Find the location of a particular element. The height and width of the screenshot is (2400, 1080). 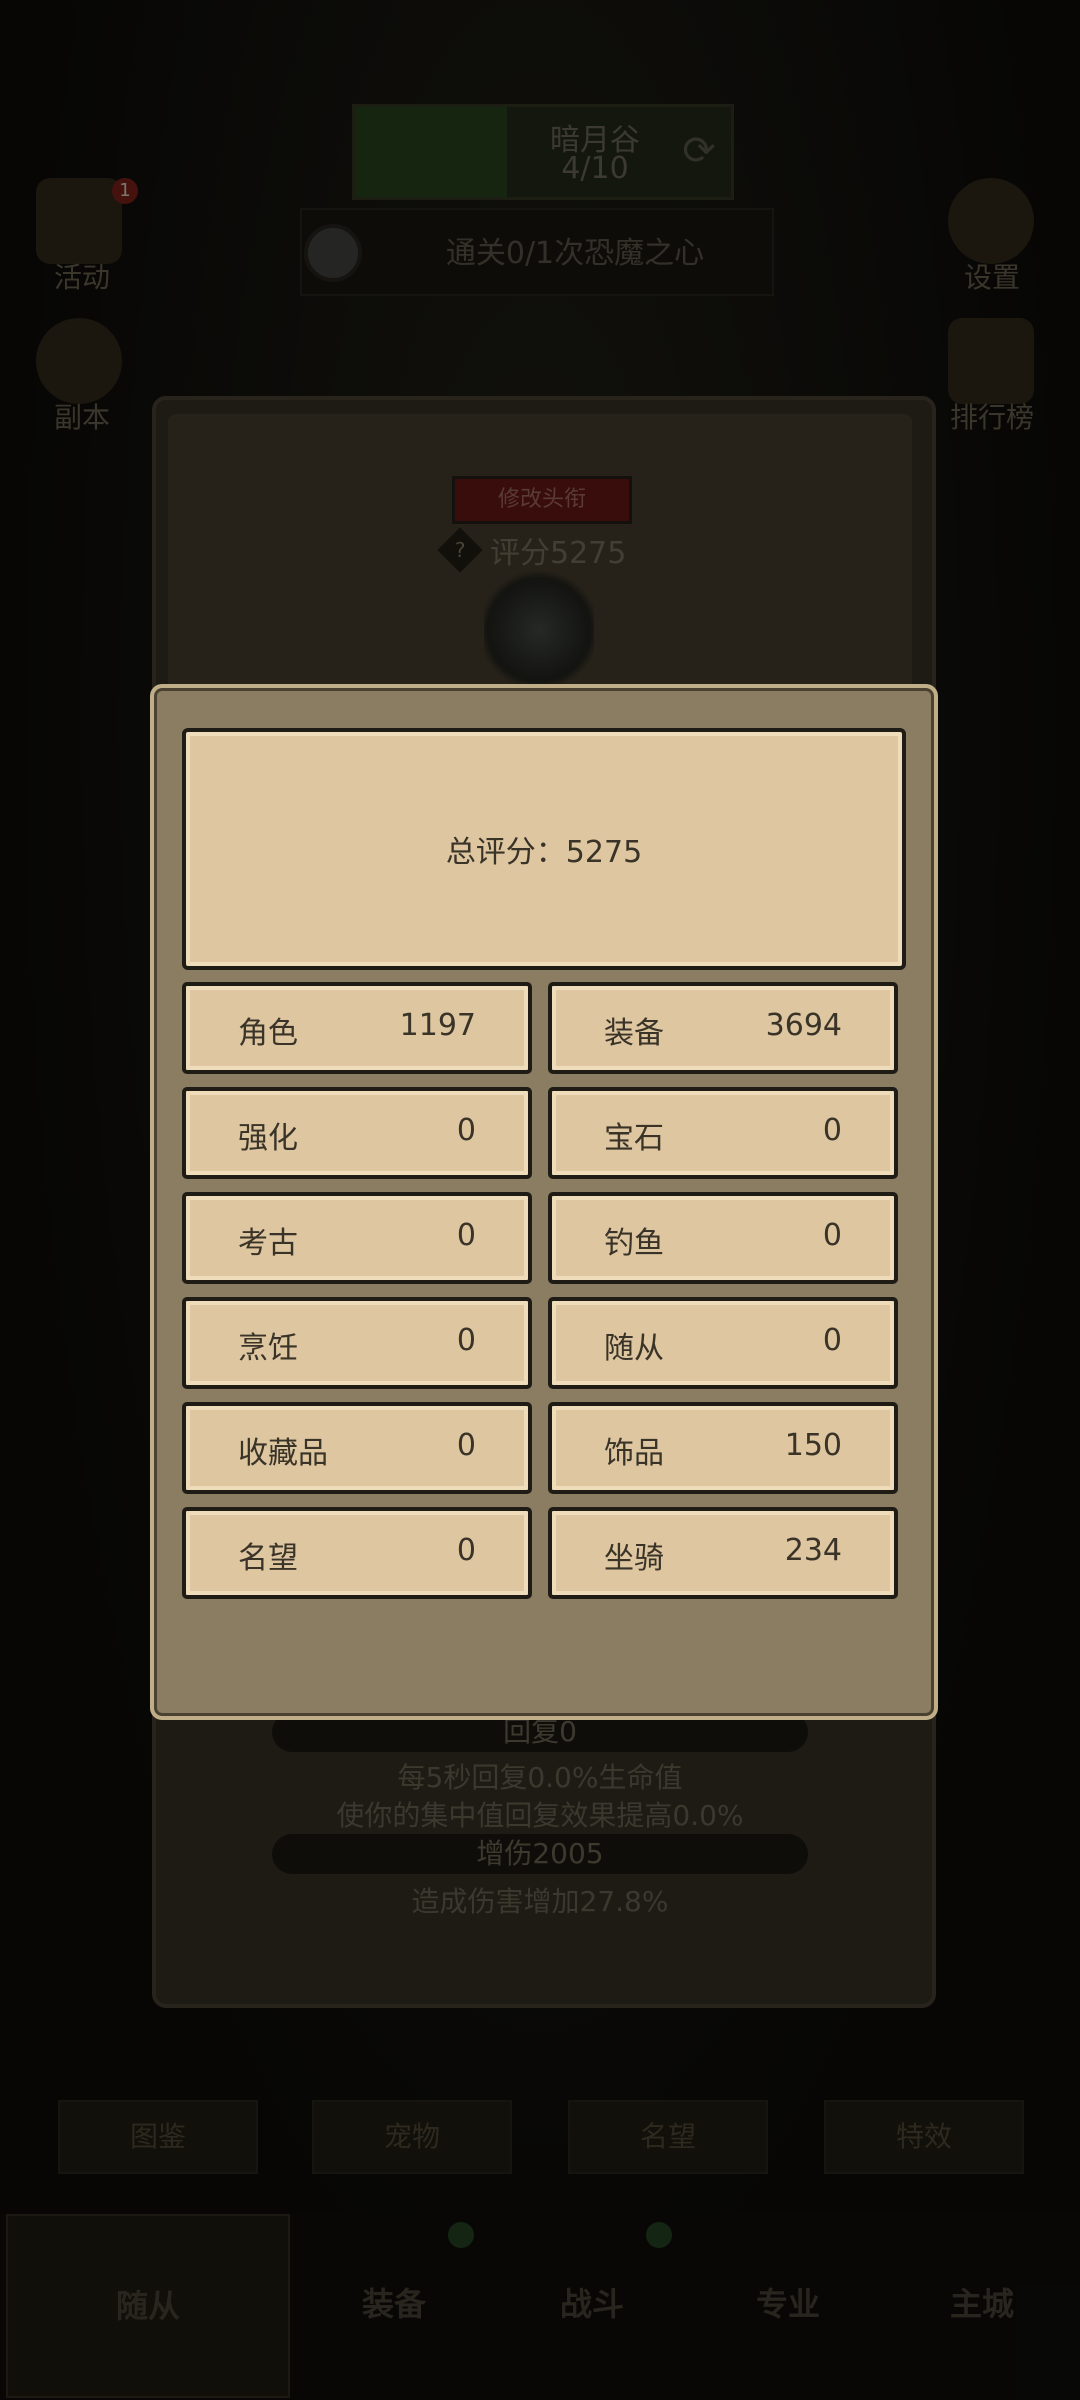

score-item: 名望 0 is located at coordinates (357, 1553).